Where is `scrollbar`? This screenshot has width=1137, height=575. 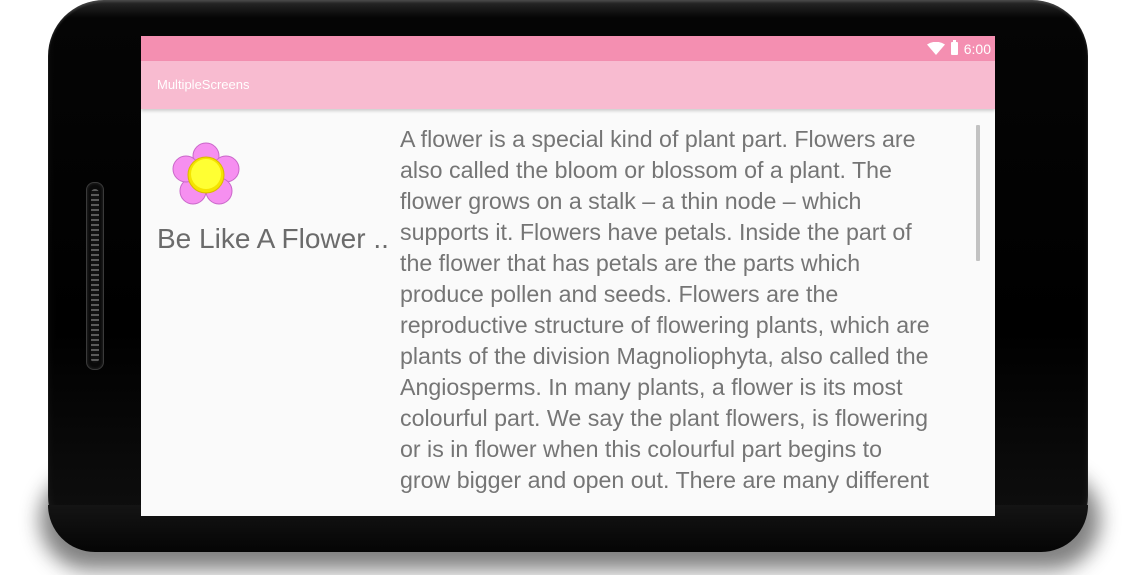
scrollbar is located at coordinates (978, 193).